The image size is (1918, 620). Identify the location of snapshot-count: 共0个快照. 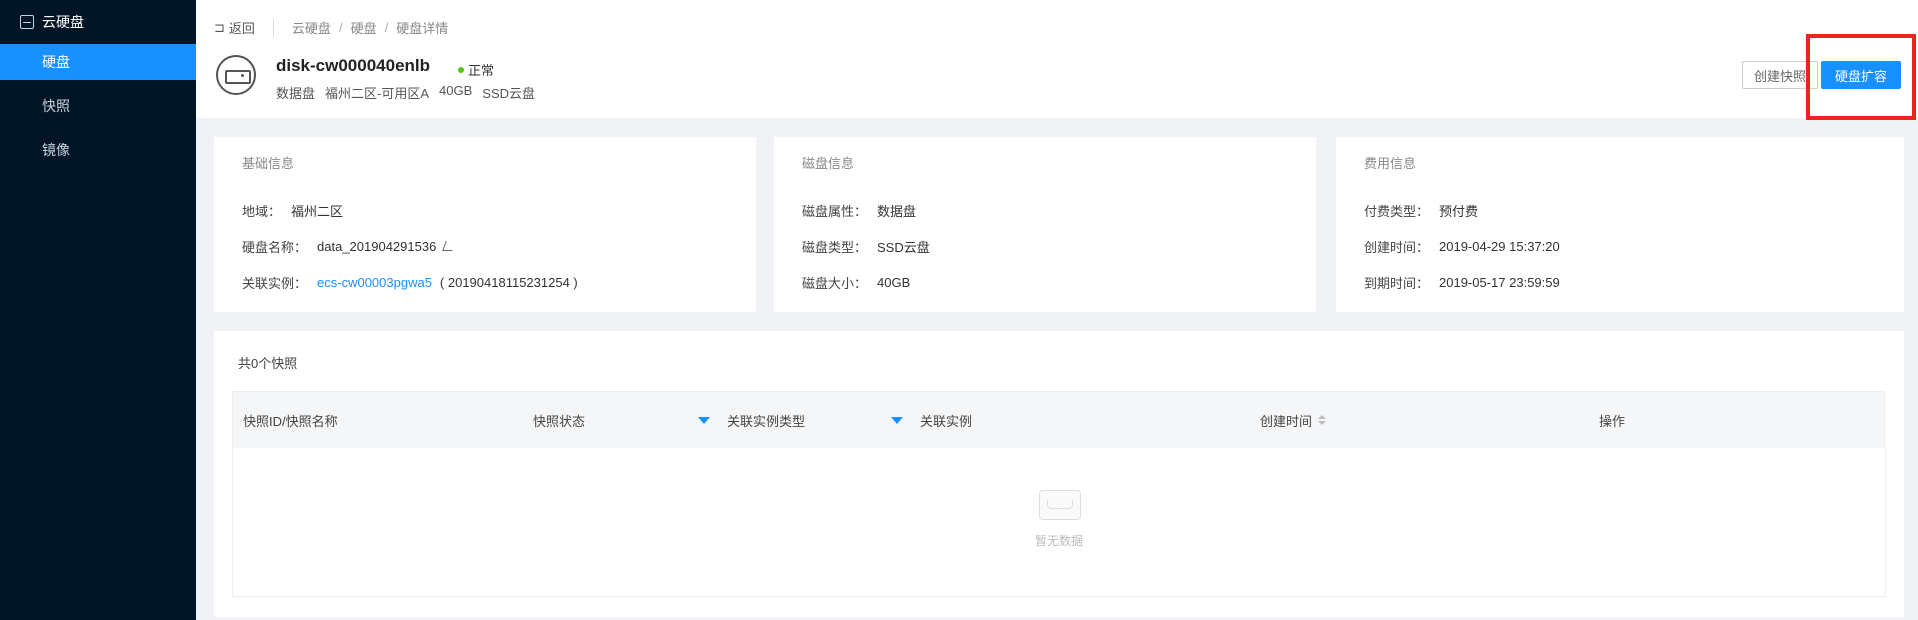
(268, 363).